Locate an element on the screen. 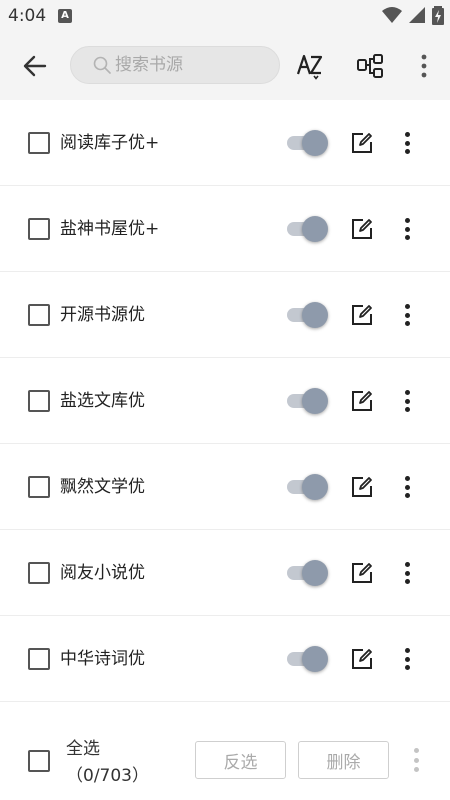 This screenshot has height=800, width=450. search-input is located at coordinates (195, 65).